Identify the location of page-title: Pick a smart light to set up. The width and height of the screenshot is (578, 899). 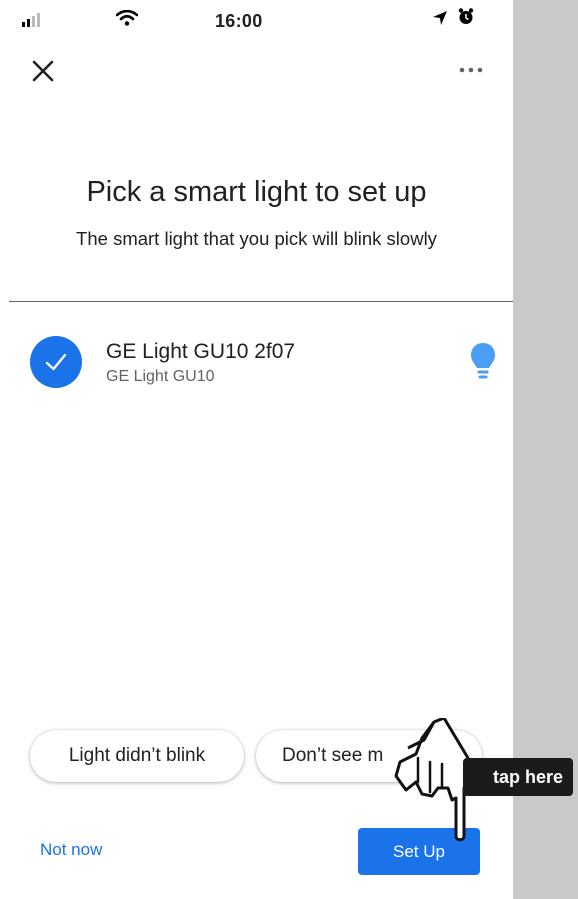
(256, 192).